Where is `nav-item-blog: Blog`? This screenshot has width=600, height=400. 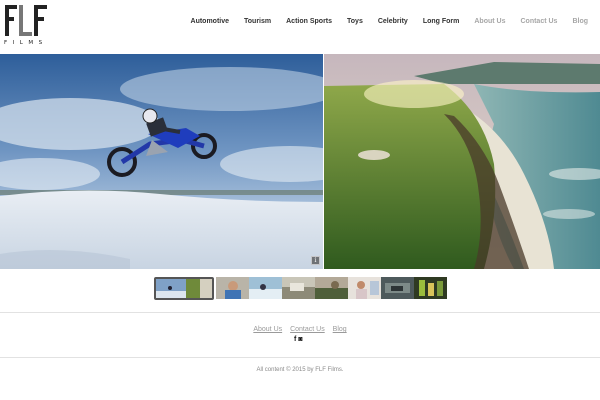
nav-item-blog: Blog is located at coordinates (580, 21).